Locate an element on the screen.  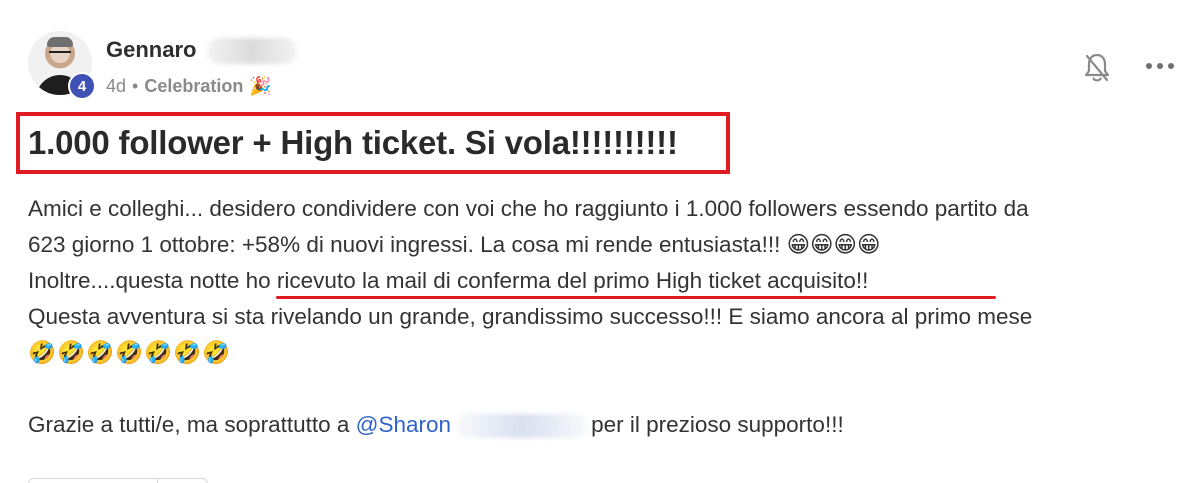
thanks-suffix: per il prezioso supporto!!! is located at coordinates (717, 424).